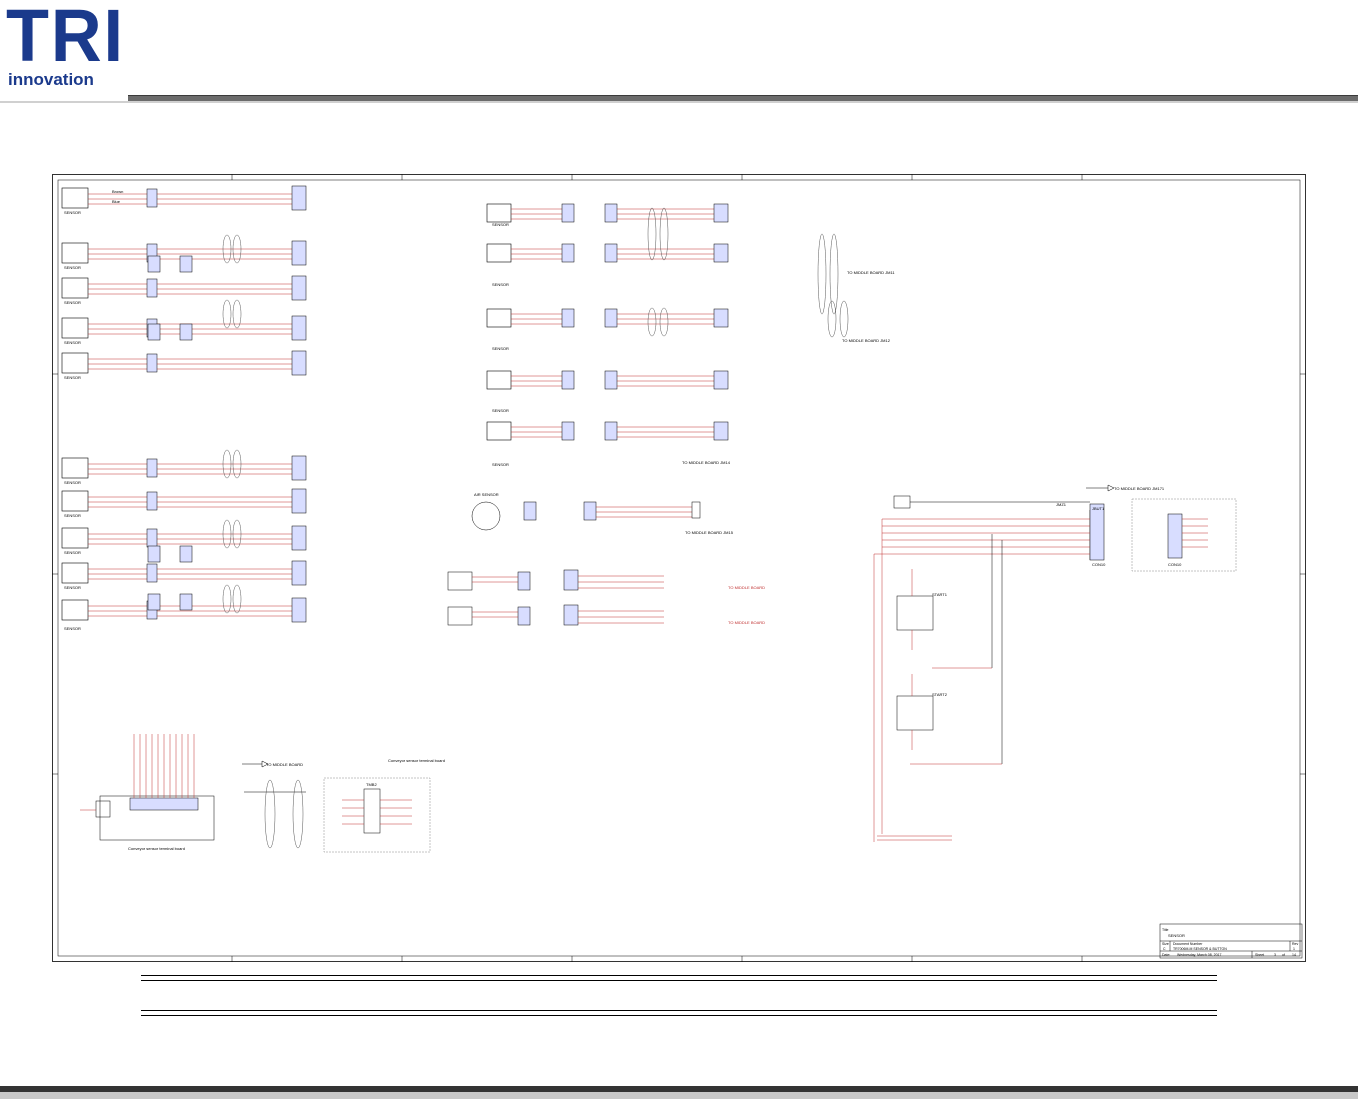  What do you see at coordinates (706, 462) in the screenshot?
I see `to-middle-board-jm14-label: TO MIDDLE BOARD JM14` at bounding box center [706, 462].